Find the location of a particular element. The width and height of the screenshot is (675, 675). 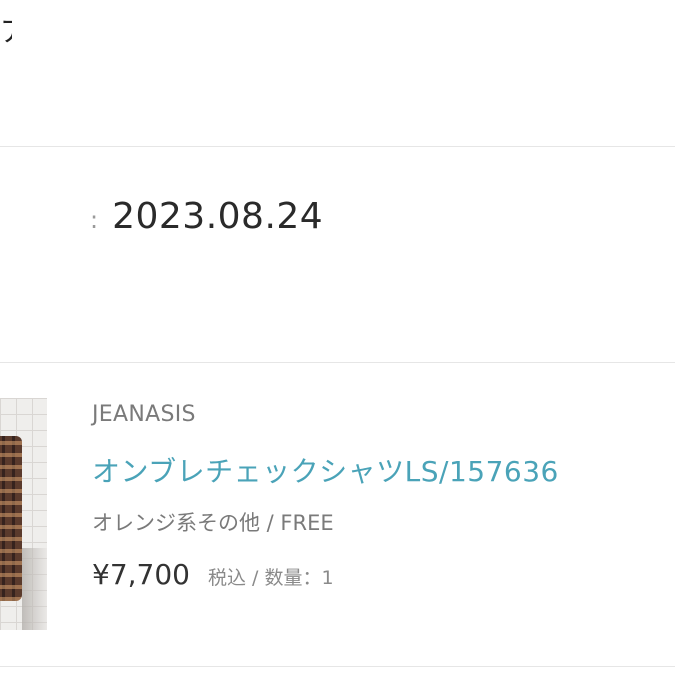

product-thumbnail is located at coordinates (23, 514).